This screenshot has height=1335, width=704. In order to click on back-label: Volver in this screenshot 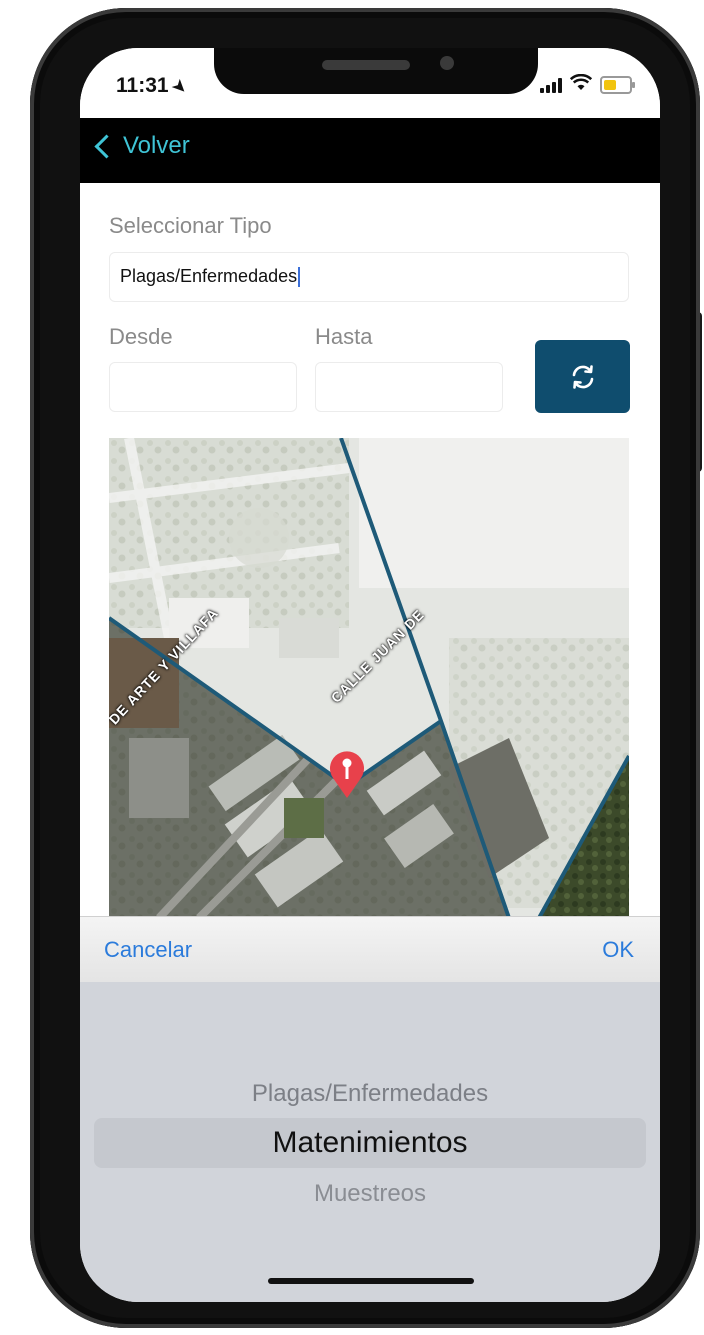, I will do `click(156, 145)`.